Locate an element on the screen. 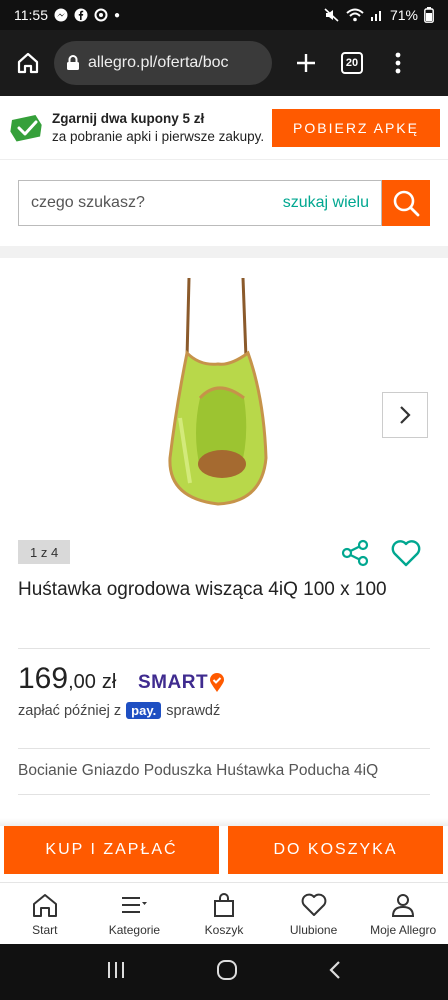 The width and height of the screenshot is (448, 1000). signal-icon is located at coordinates (377, 15).